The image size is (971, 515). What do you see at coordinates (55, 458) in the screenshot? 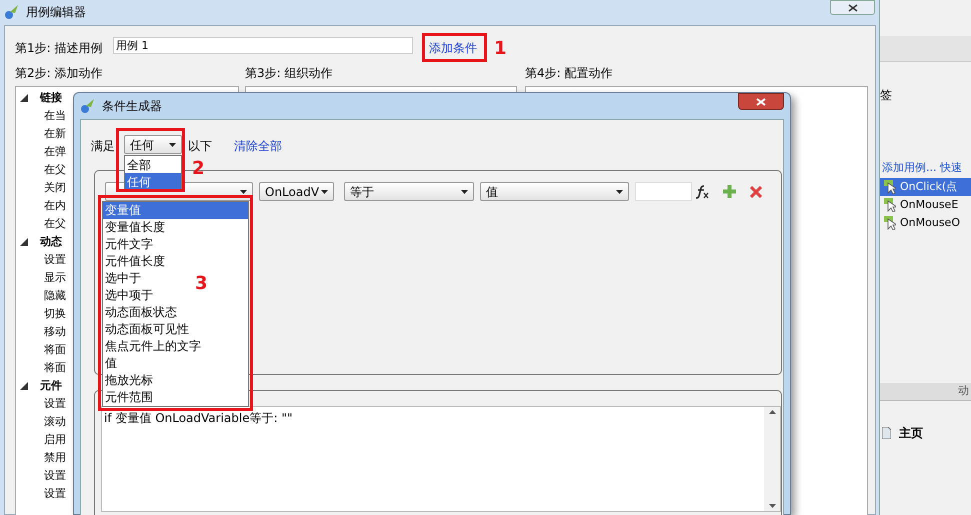
I see `tree-item: 禁用` at bounding box center [55, 458].